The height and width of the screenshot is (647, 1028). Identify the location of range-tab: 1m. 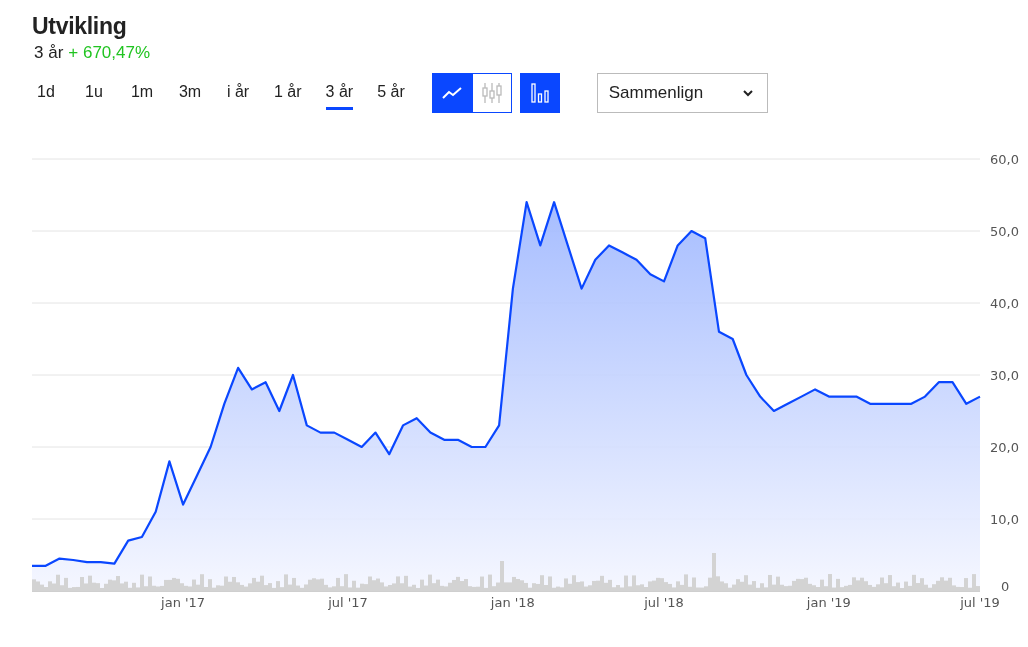
(142, 93).